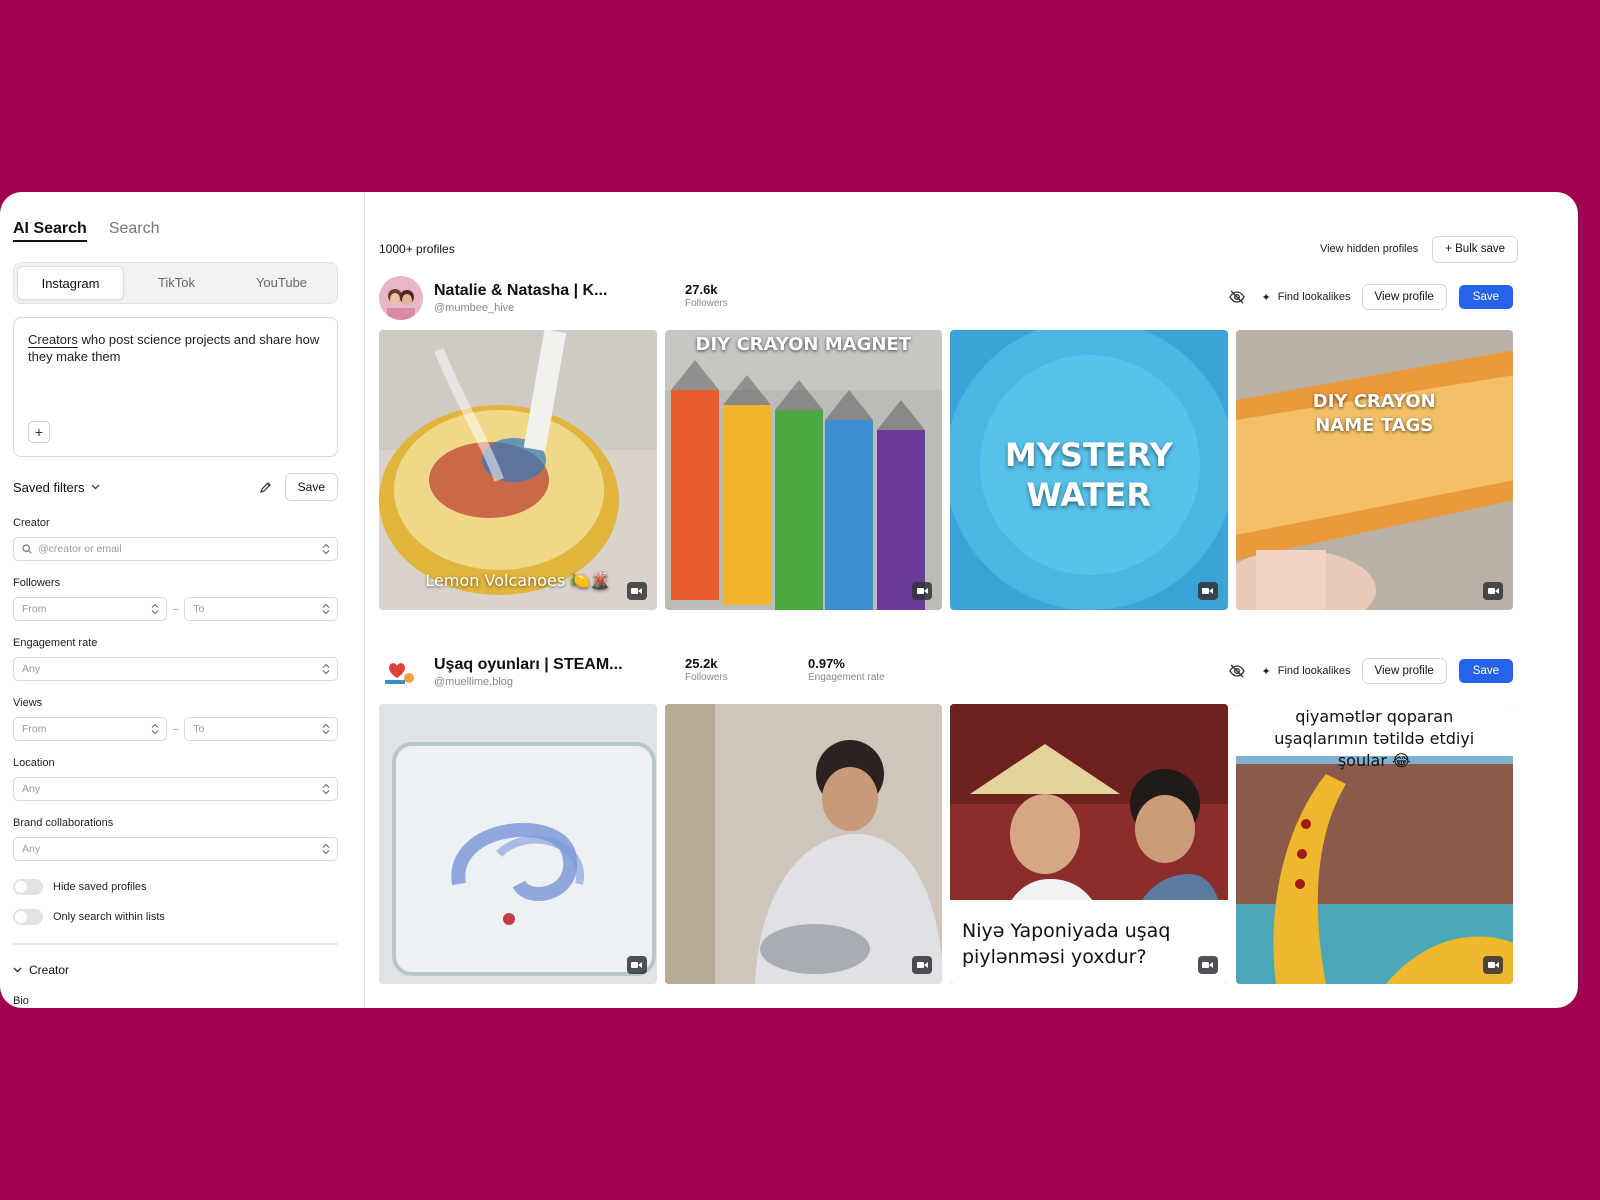 This screenshot has width=1600, height=1200. I want to click on post-caption: DIY CRAYON NAME TAGS, so click(1374, 413).